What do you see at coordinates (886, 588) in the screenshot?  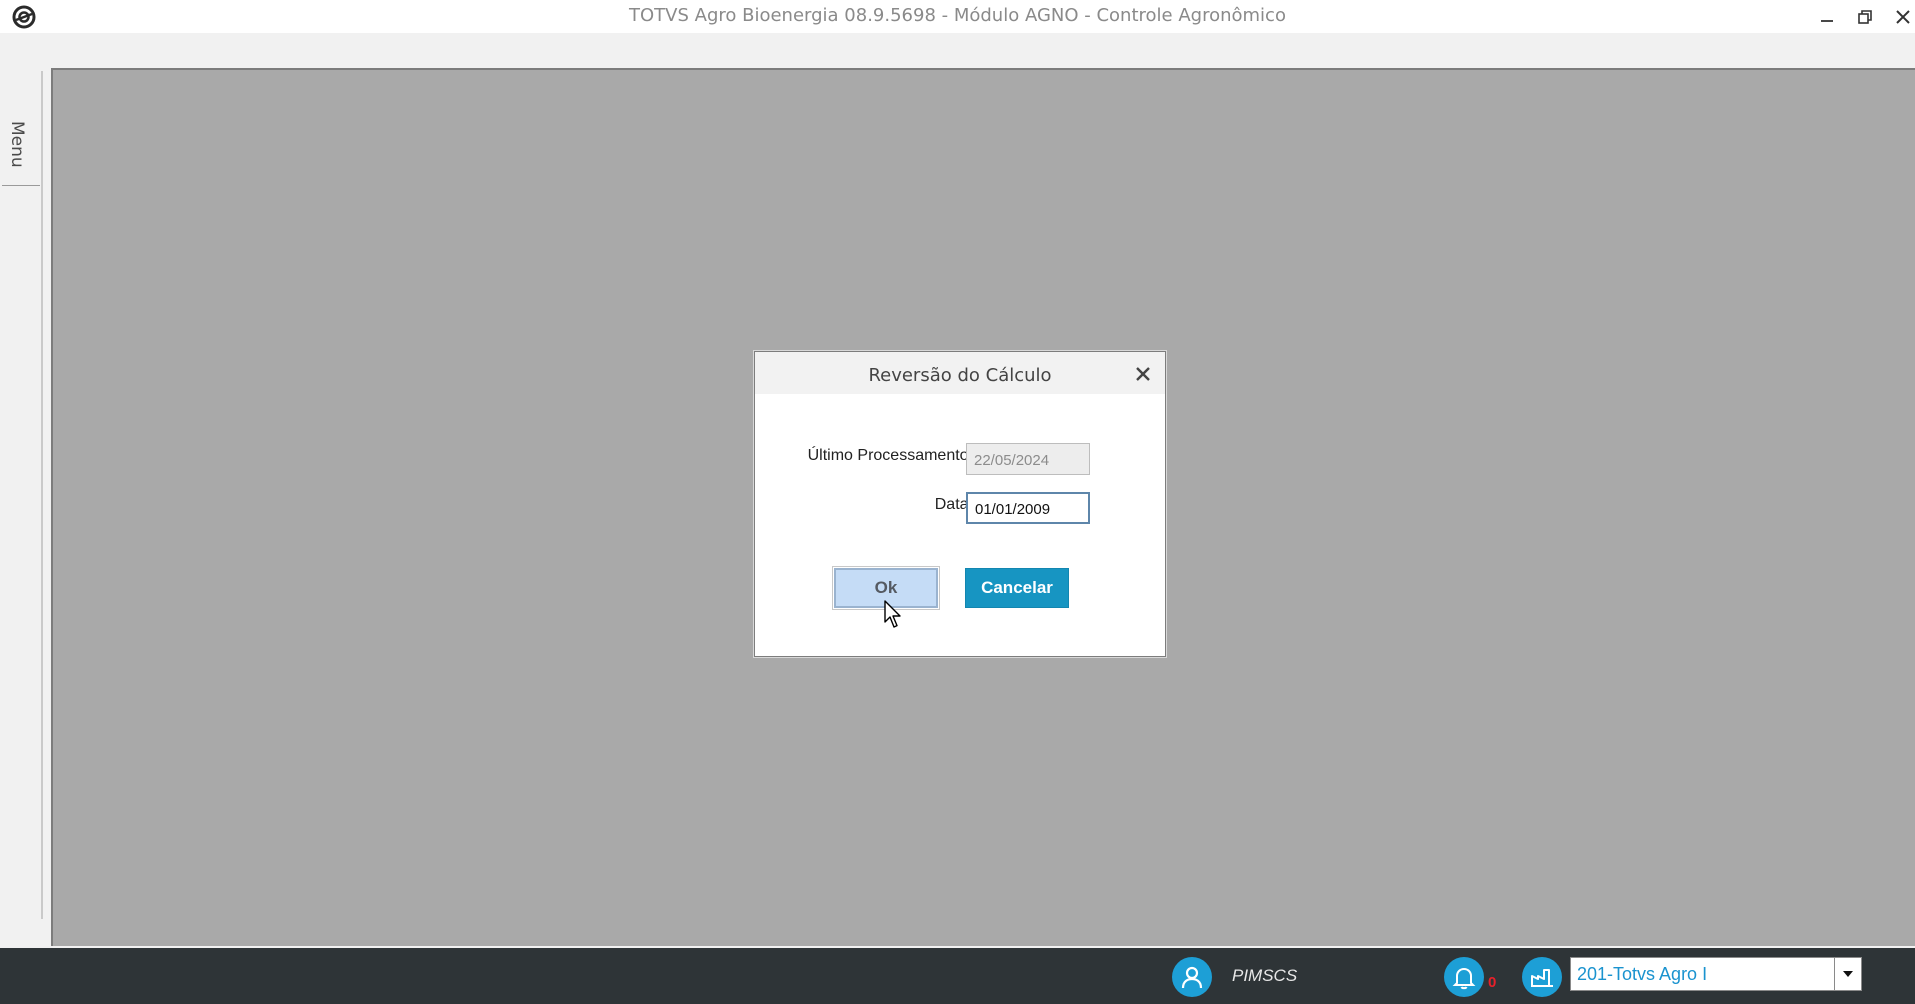 I see `ok-button: Ok` at bounding box center [886, 588].